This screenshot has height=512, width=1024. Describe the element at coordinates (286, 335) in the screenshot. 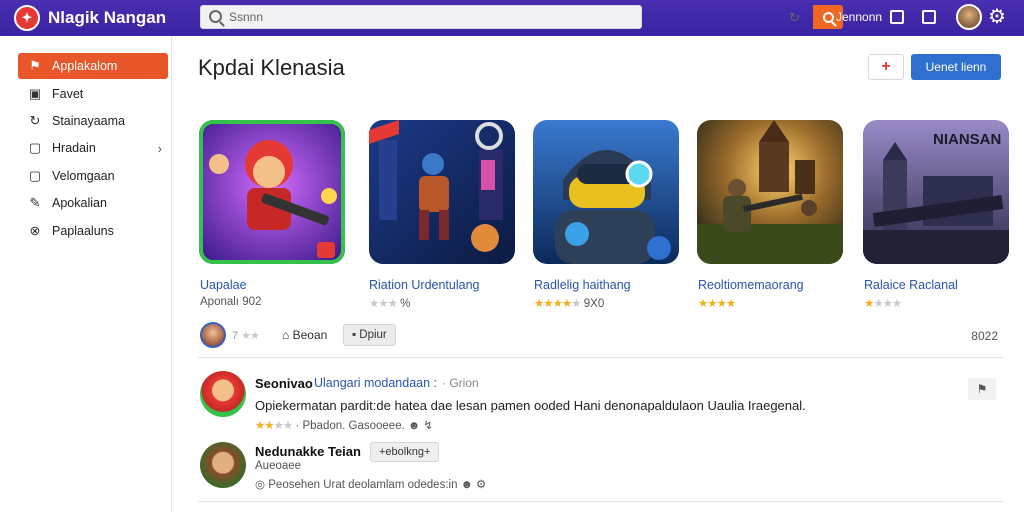

I see `home-icon: ⌂` at that location.